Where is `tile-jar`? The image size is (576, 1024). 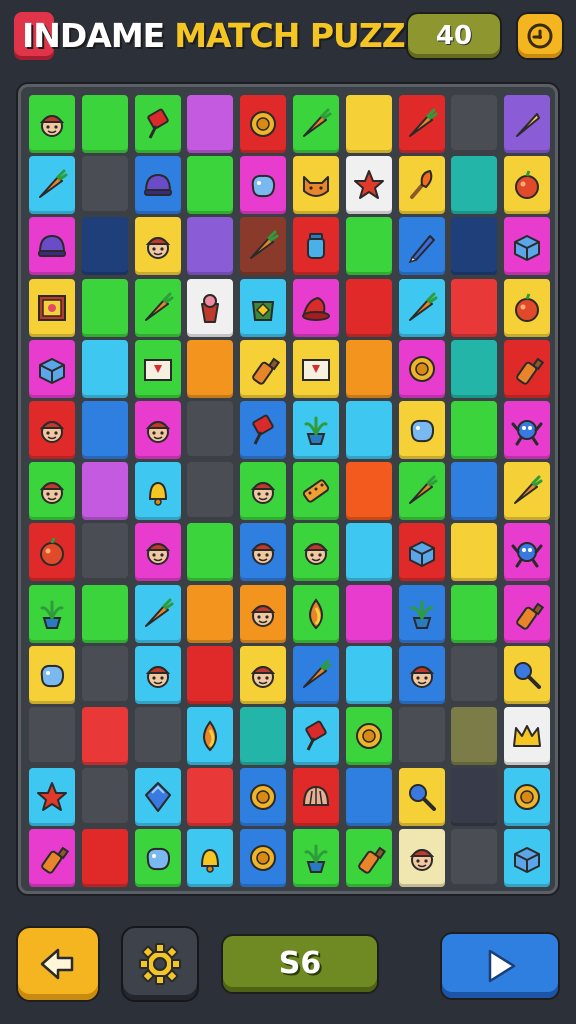
tile-jar is located at coordinates (316, 246).